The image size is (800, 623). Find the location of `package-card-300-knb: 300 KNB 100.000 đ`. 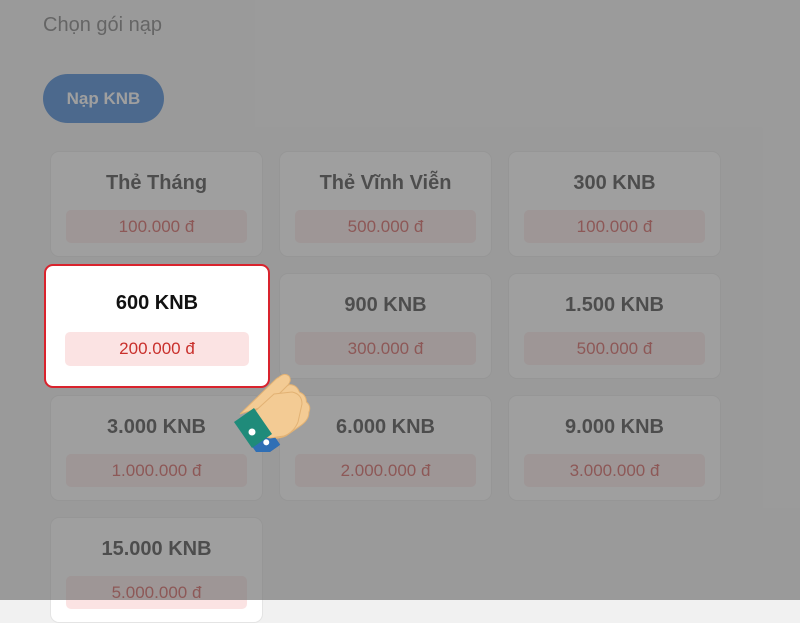

package-card-300-knb: 300 KNB 100.000 đ is located at coordinates (614, 204).